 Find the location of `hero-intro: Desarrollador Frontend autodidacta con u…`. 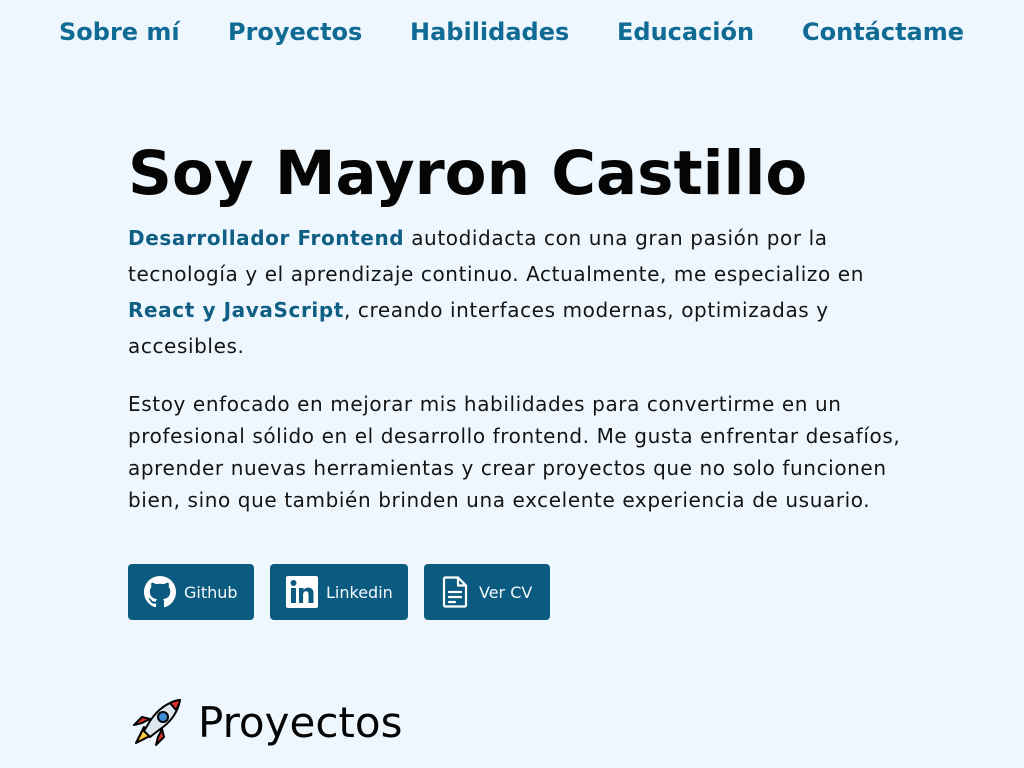

hero-intro: Desarrollador Frontend autodidacta con u… is located at coordinates (518, 292).